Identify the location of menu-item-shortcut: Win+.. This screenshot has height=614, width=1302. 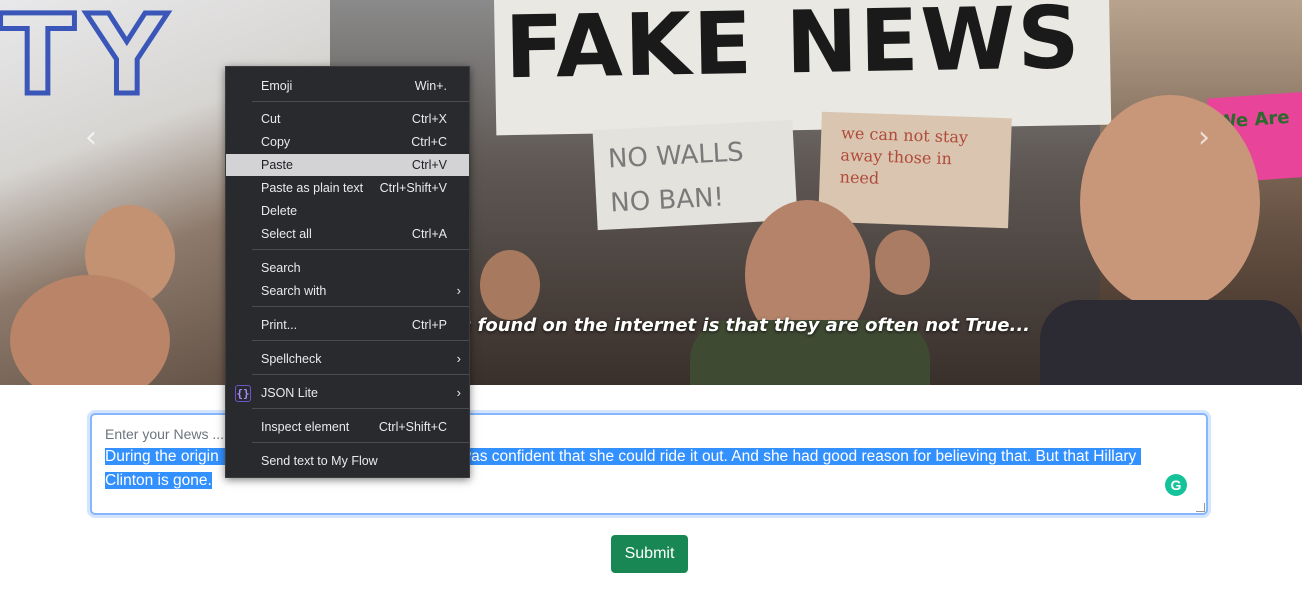
(430, 86).